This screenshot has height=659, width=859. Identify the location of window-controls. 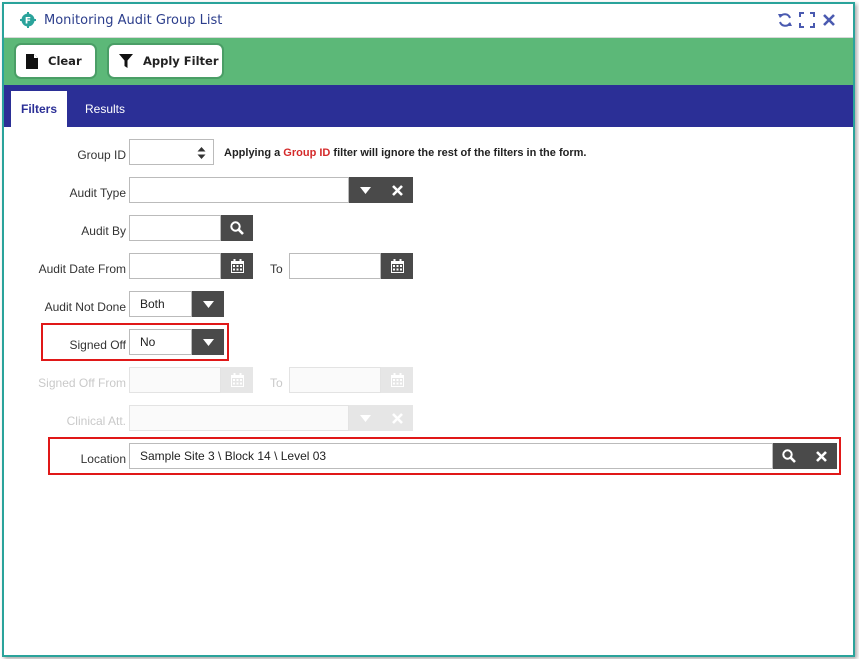
(807, 20).